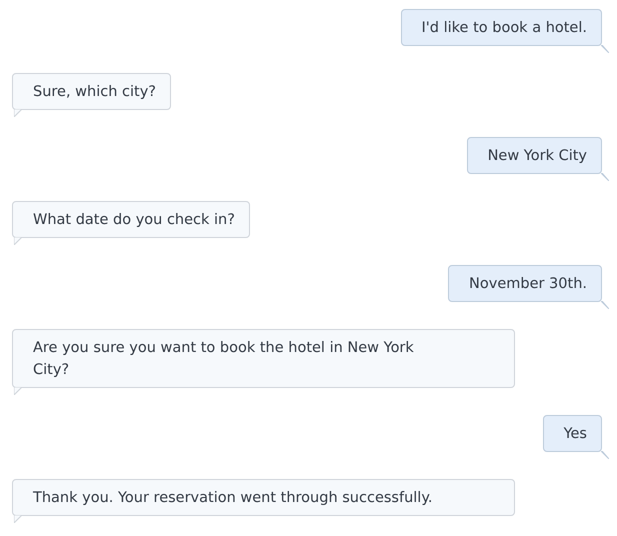  Describe the element at coordinates (575, 437) in the screenshot. I see `user-message: Yes` at that location.